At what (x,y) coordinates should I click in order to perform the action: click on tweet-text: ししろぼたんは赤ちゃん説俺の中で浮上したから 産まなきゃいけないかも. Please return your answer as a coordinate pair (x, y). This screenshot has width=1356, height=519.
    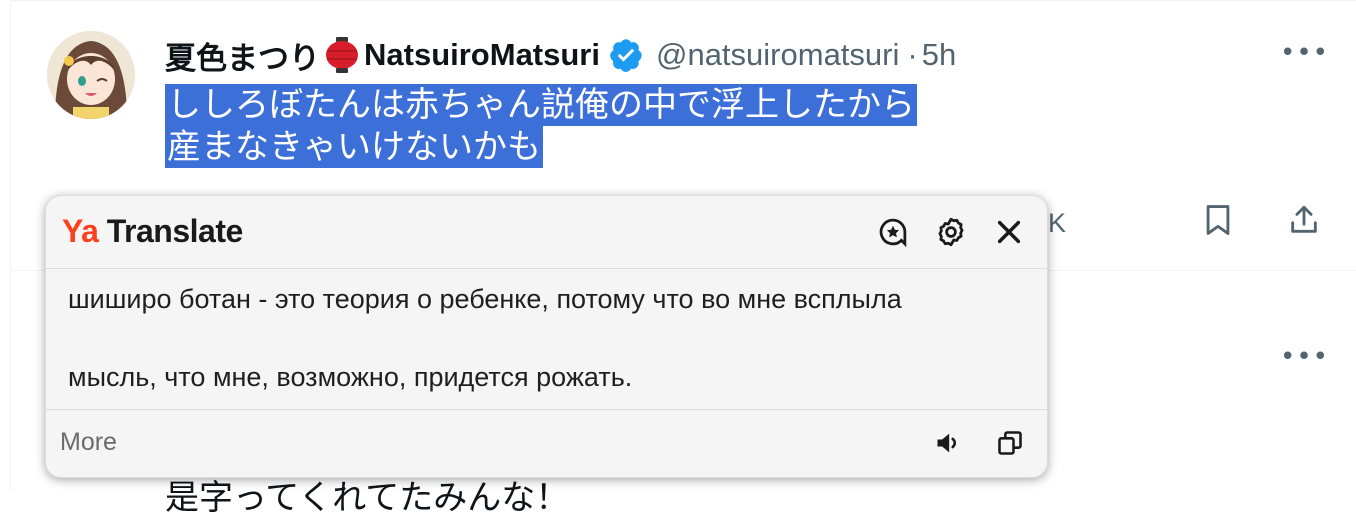
    Looking at the image, I should click on (541, 126).